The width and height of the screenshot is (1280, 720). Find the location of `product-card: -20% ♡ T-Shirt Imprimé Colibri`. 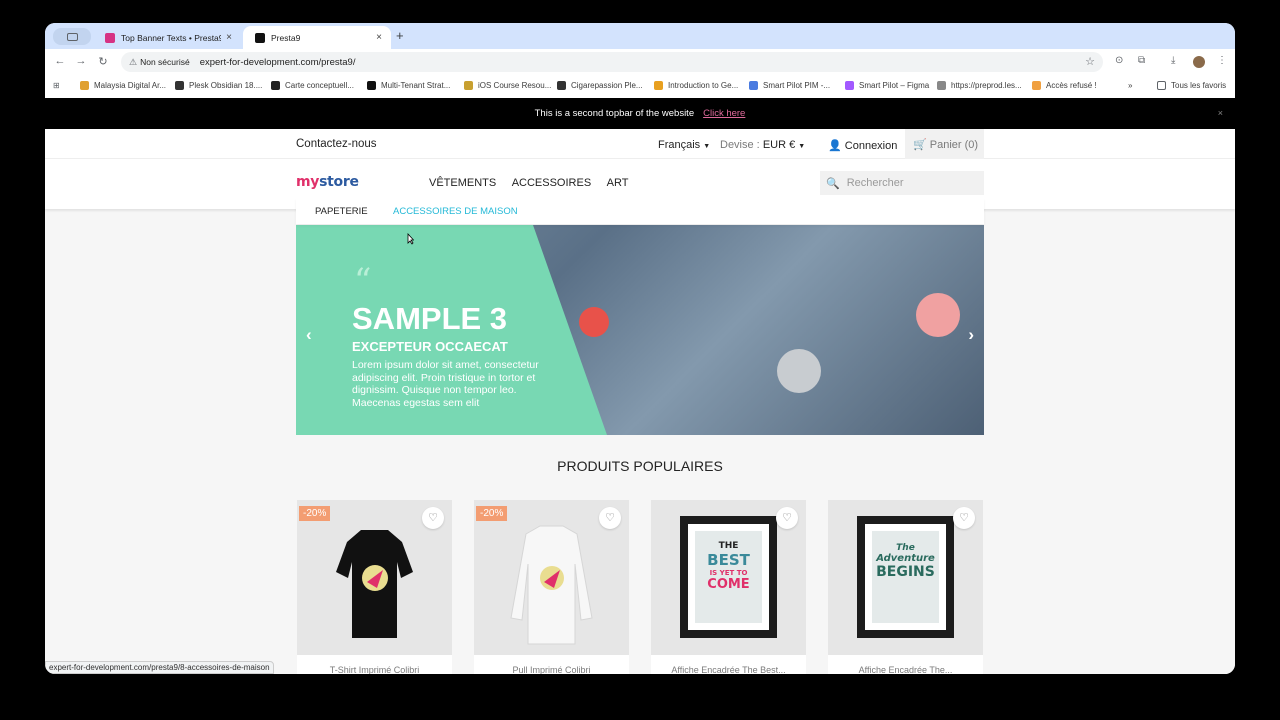

product-card: -20% ♡ T-Shirt Imprimé Colibri is located at coordinates (374, 587).